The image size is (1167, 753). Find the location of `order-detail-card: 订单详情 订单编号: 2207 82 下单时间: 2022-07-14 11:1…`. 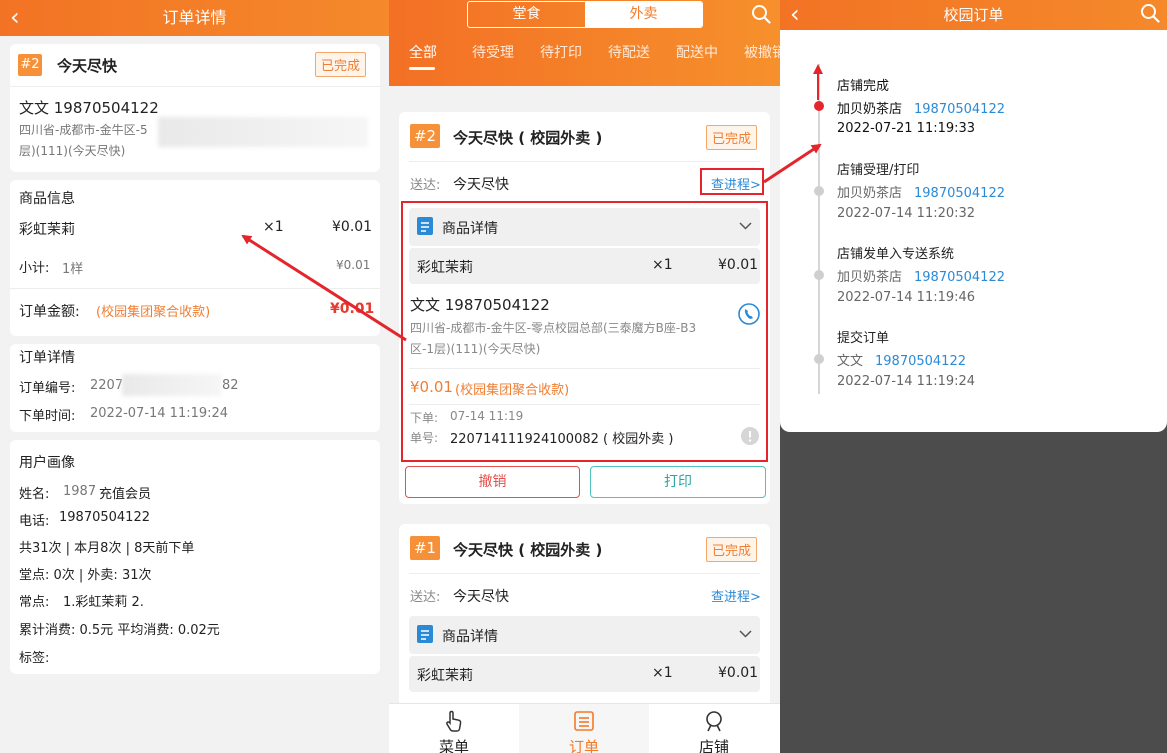

order-detail-card: 订单详情 订单编号: 2207 82 下单时间: 2022-07-14 11:1… is located at coordinates (195, 388).